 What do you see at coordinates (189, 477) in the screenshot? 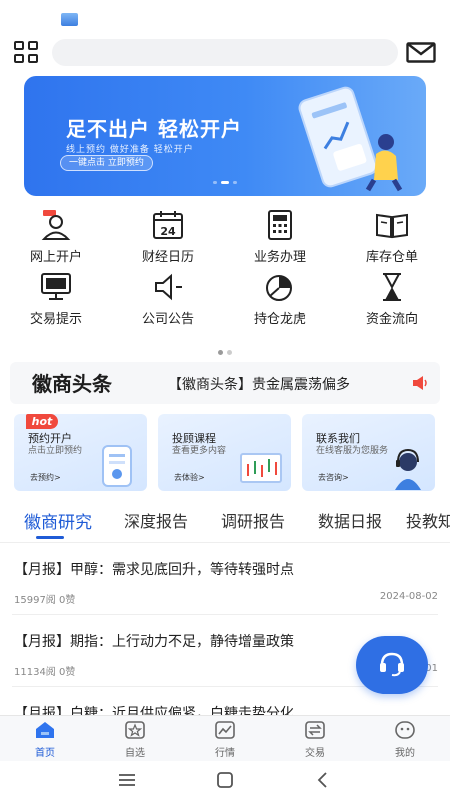
I see `card-link: 去体验>` at bounding box center [189, 477].